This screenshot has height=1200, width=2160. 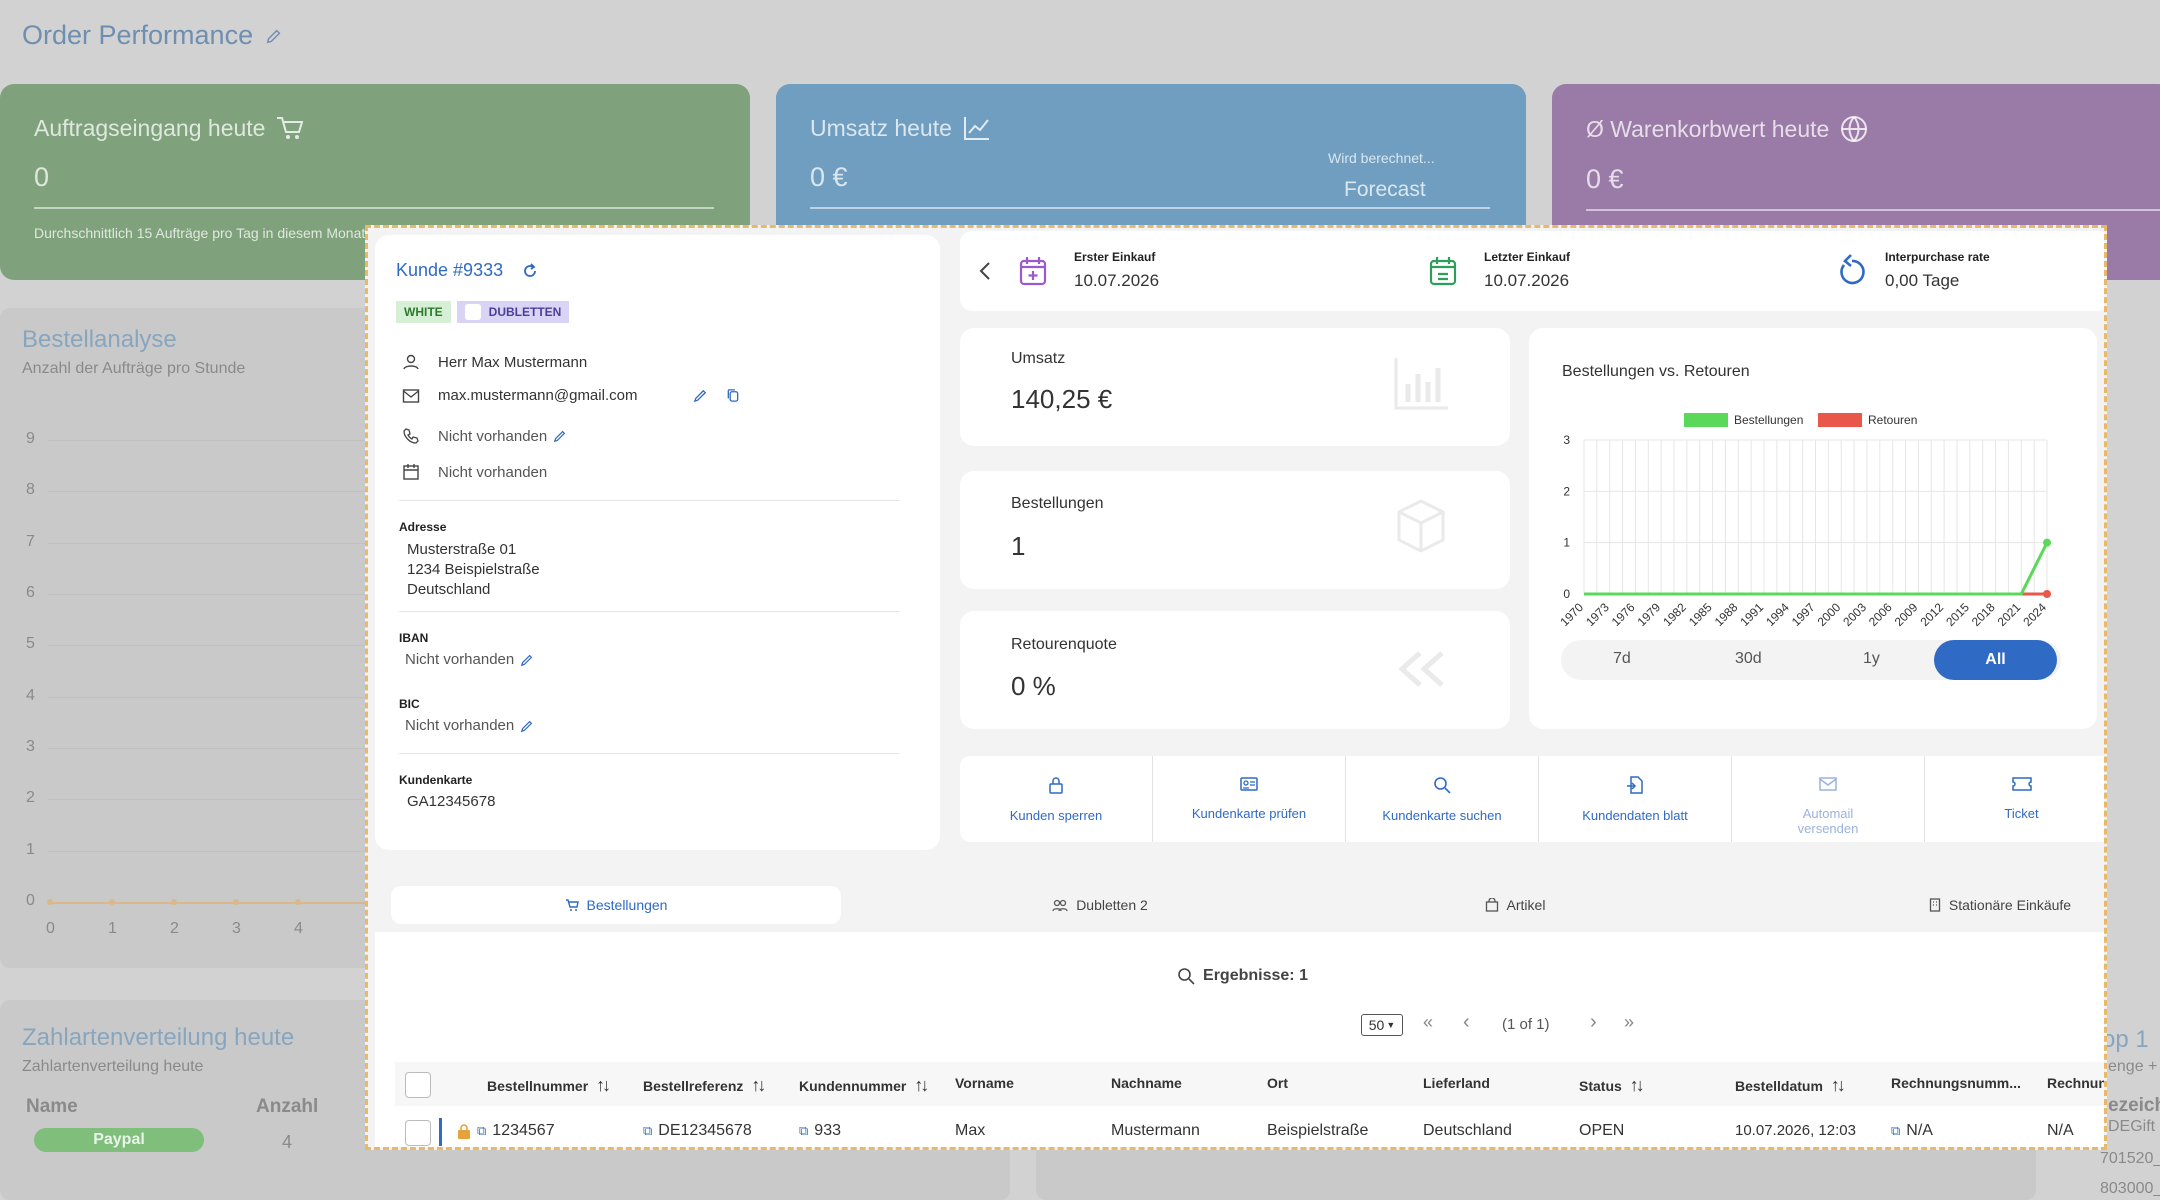 I want to click on action-label: Kundenkarte suchen, so click(x=1442, y=815).